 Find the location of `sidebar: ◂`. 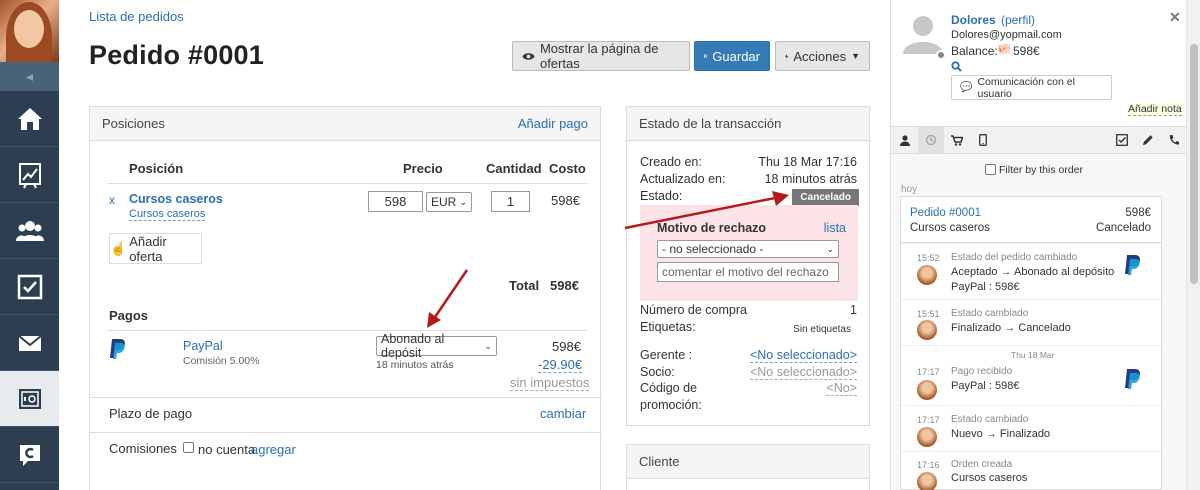

sidebar: ◂ is located at coordinates (29, 245).